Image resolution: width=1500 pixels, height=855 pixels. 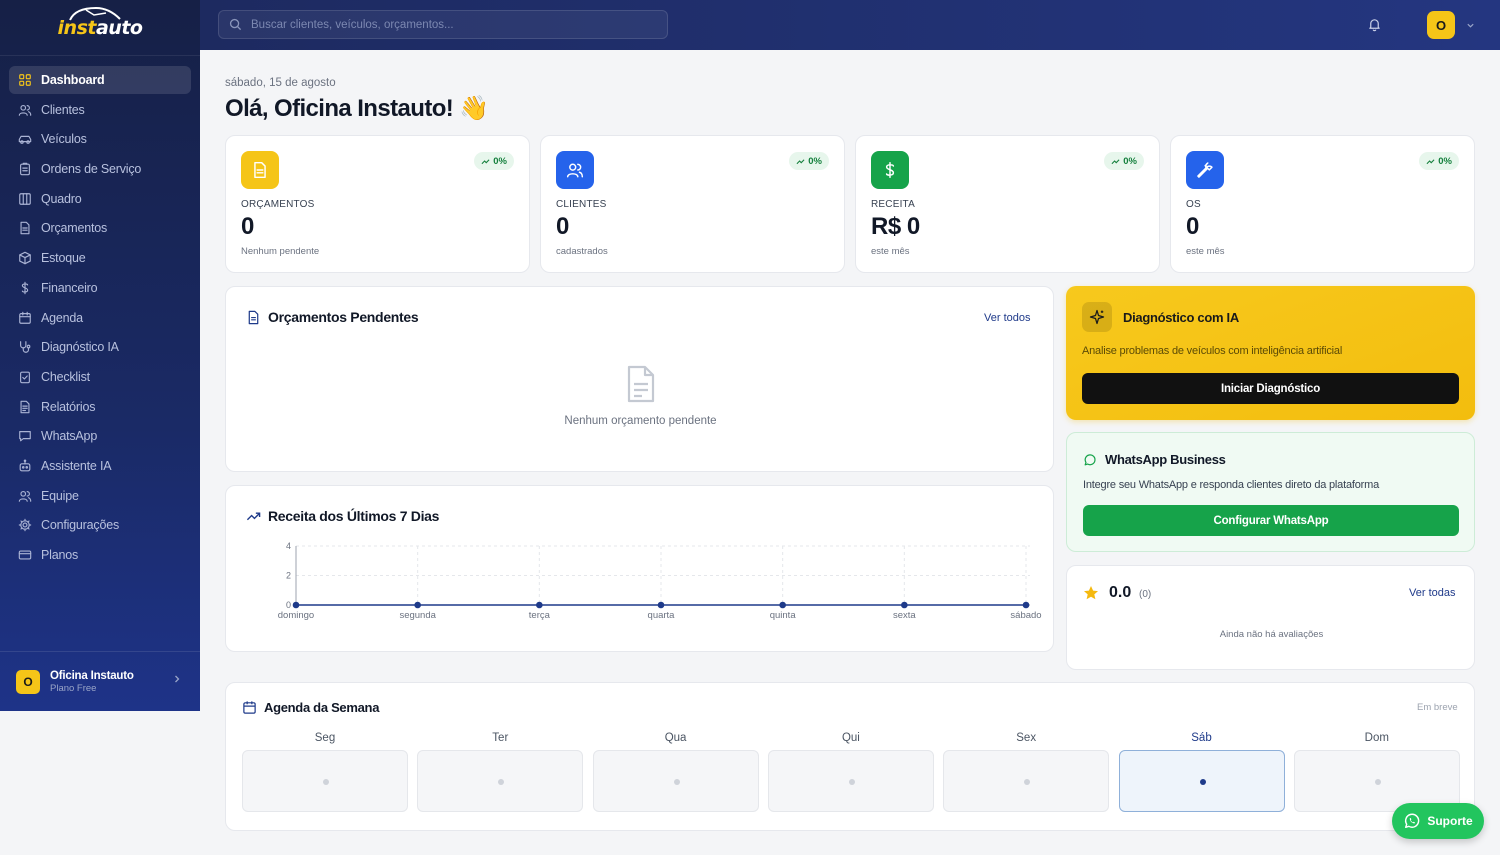 What do you see at coordinates (100, 436) in the screenshot?
I see `sidebar-item-whatsapp: WhatsApp` at bounding box center [100, 436].